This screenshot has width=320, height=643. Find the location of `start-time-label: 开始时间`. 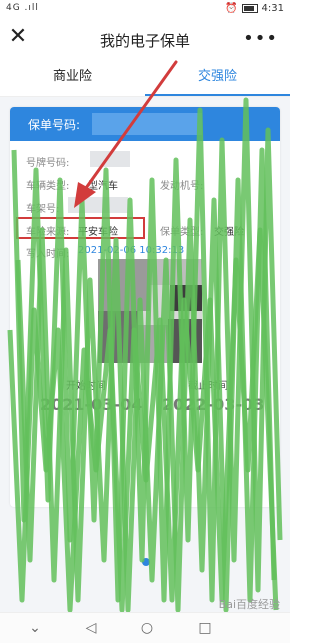

start-time-label: 开始时间 is located at coordinates (86, 386).